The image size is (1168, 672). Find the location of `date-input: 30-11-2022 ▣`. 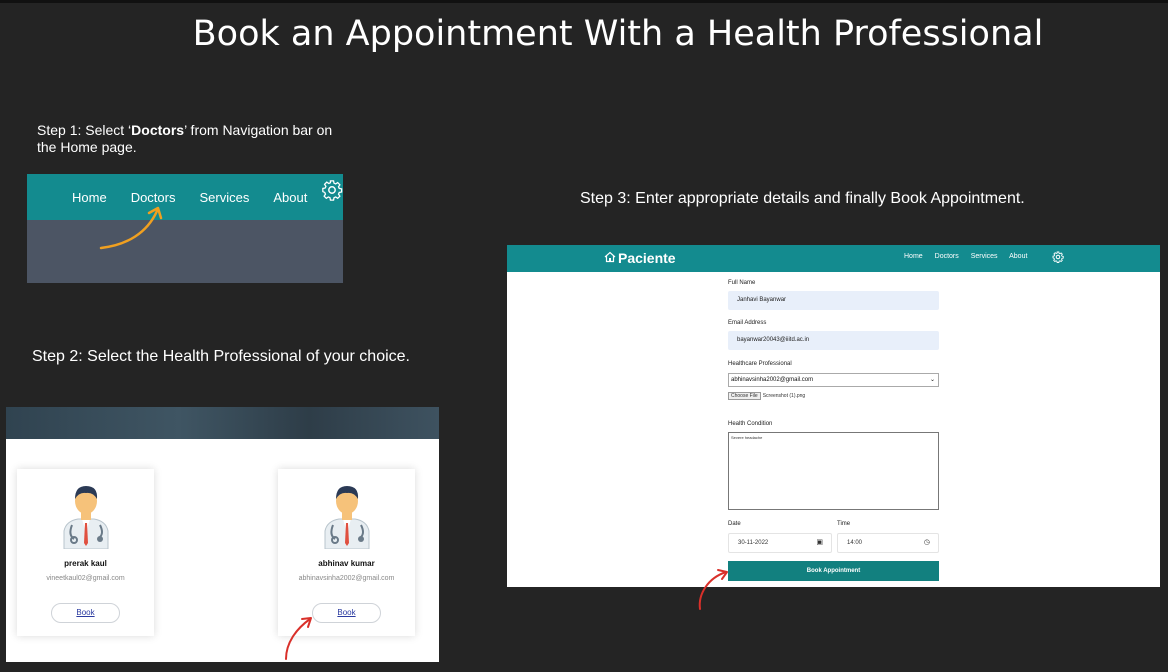

date-input: 30-11-2022 ▣ is located at coordinates (780, 543).